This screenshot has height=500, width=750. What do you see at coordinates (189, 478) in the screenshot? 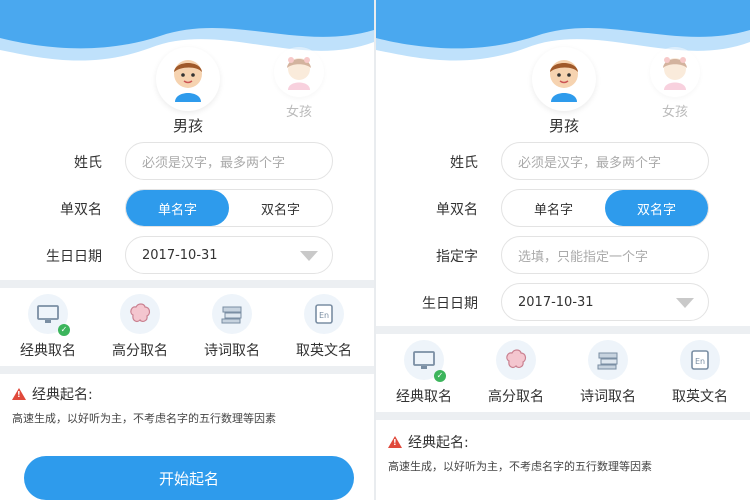
I see `start-naming-button: 开始起名` at bounding box center [189, 478].